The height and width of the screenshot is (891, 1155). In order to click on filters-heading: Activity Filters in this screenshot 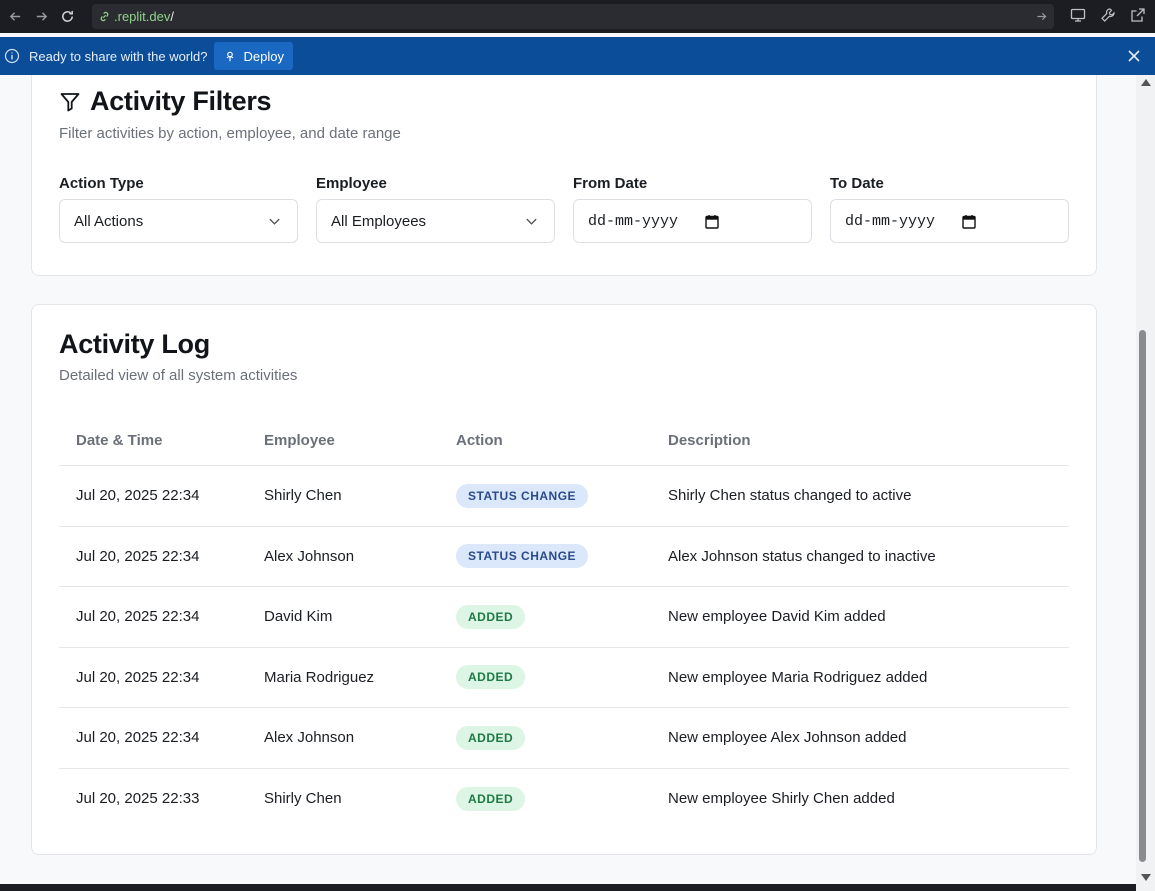, I will do `click(165, 101)`.